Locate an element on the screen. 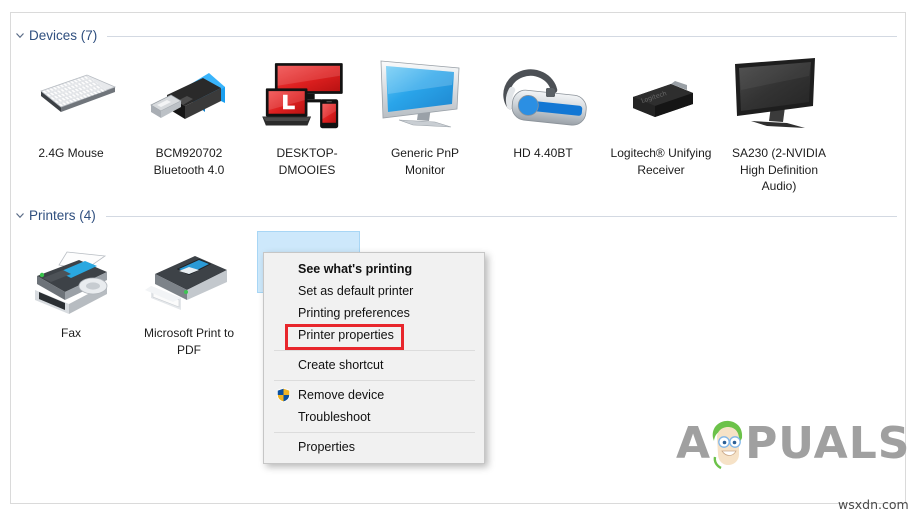 The image size is (922, 518). menu-item-label: Create shortcut is located at coordinates (341, 365).